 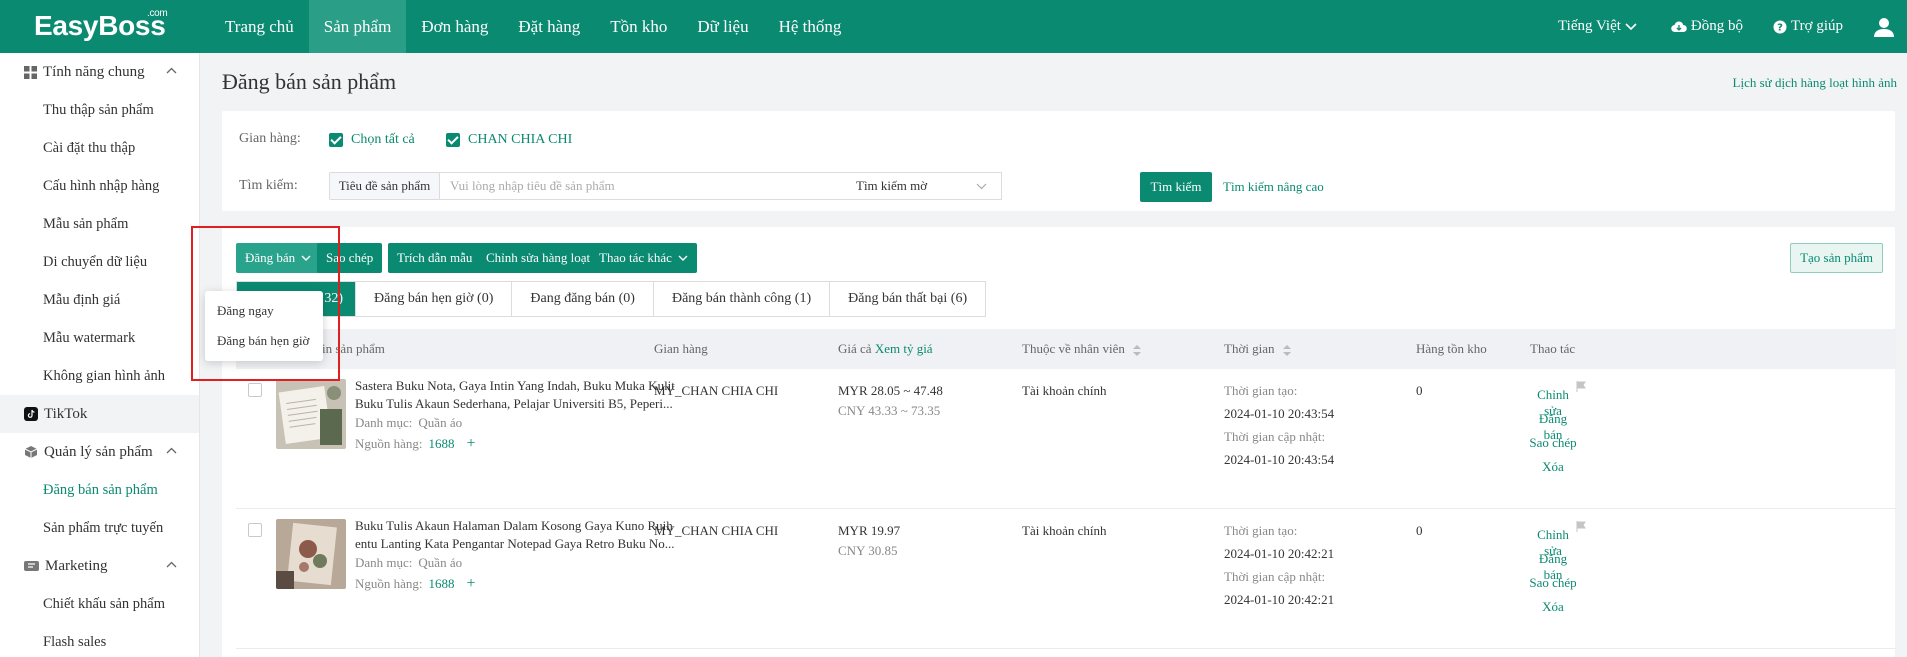 I want to click on tab-success: Đăng bán thành công (1), so click(x=742, y=299).